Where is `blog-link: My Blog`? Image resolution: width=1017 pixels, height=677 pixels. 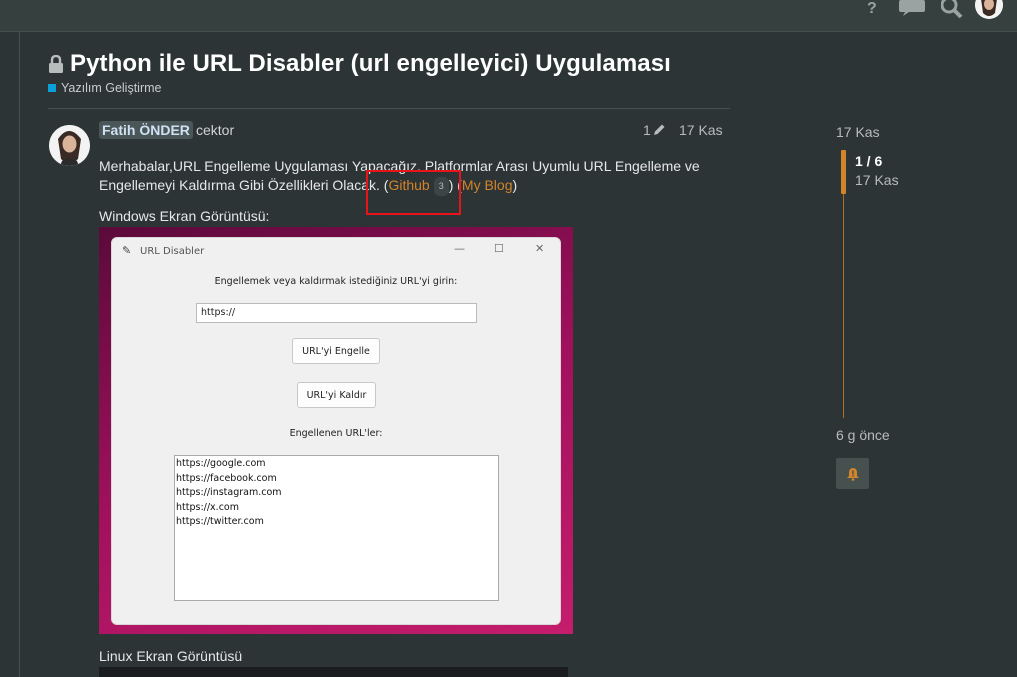
blog-link: My Blog is located at coordinates (487, 185).